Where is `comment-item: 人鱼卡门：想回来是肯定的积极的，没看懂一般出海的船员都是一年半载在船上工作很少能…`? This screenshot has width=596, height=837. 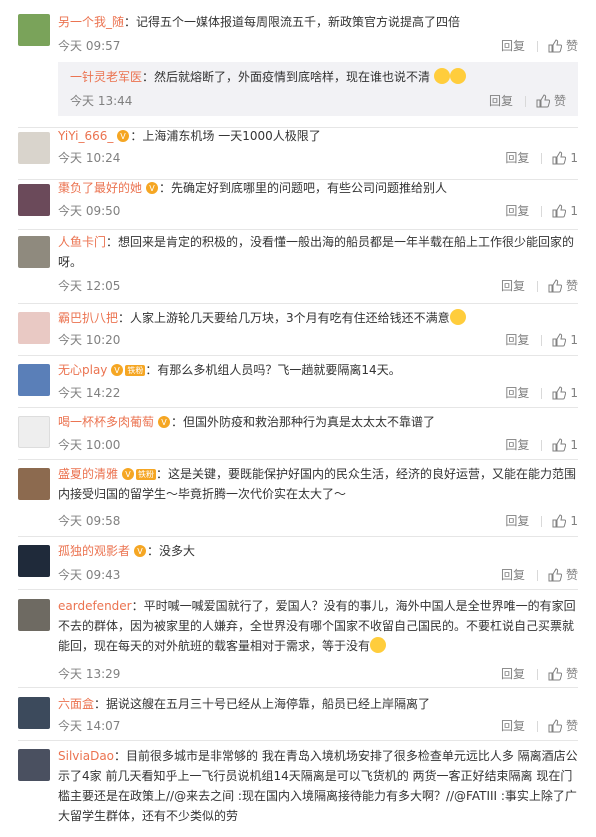 comment-item: 人鱼卡门：想回来是肯定的积极的，没看懂一般出海的船员都是一年半载在船上工作很少能… is located at coordinates (298, 267).